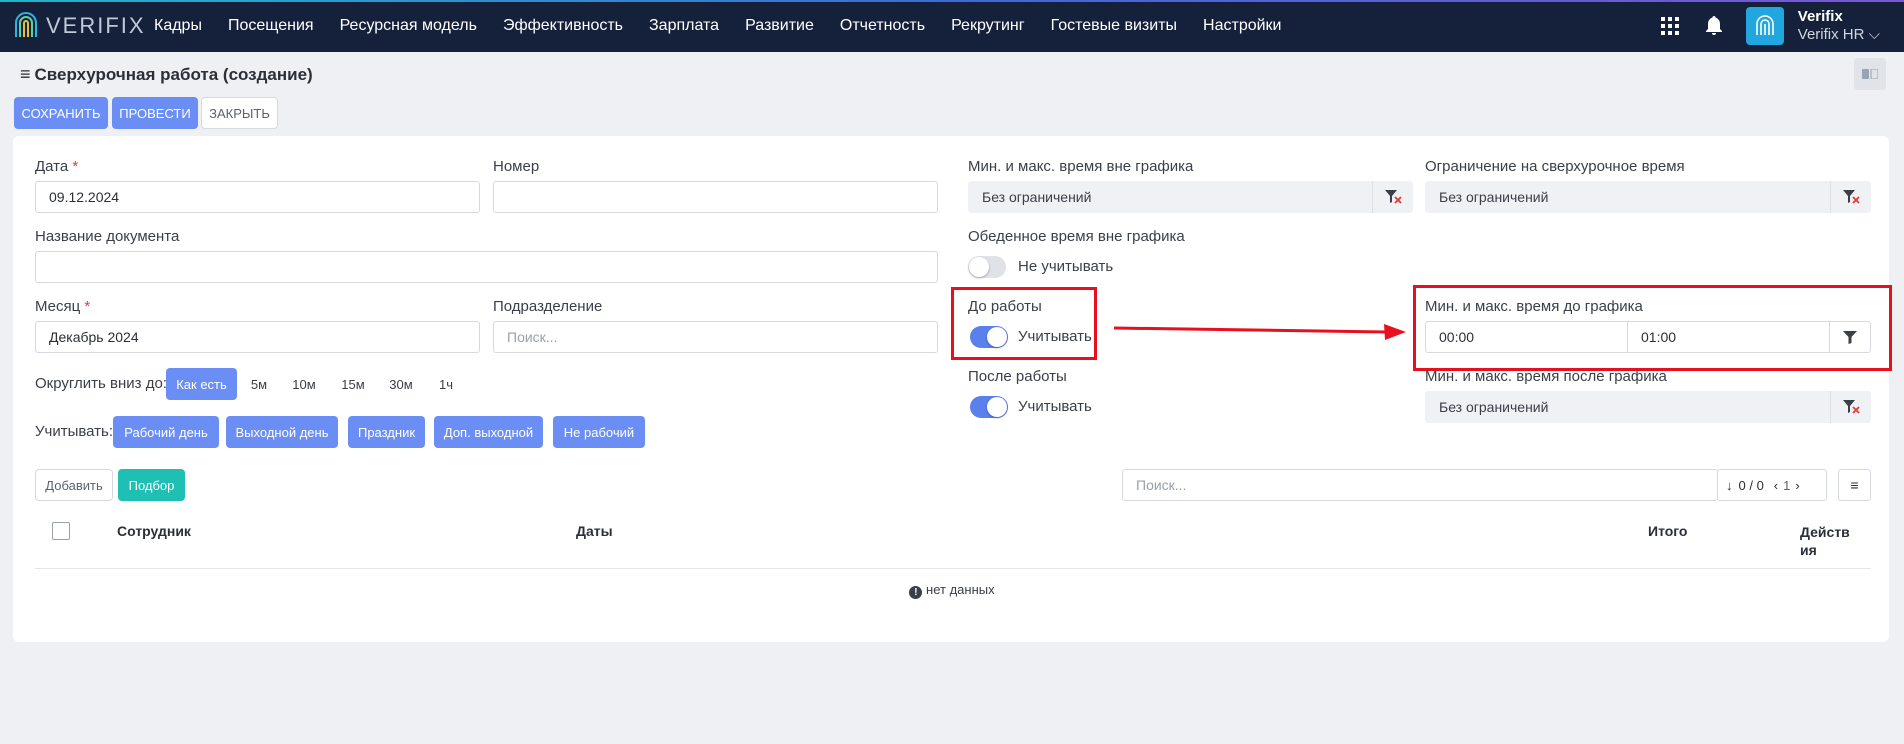  What do you see at coordinates (446, 384) in the screenshot?
I see `round-option-1h: 1ч` at bounding box center [446, 384].